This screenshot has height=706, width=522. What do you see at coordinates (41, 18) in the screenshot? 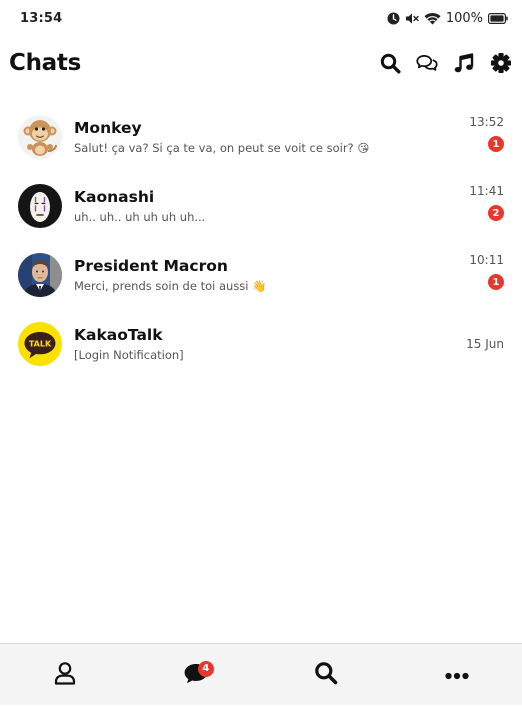
I see `status-time: 13:54` at bounding box center [41, 18].